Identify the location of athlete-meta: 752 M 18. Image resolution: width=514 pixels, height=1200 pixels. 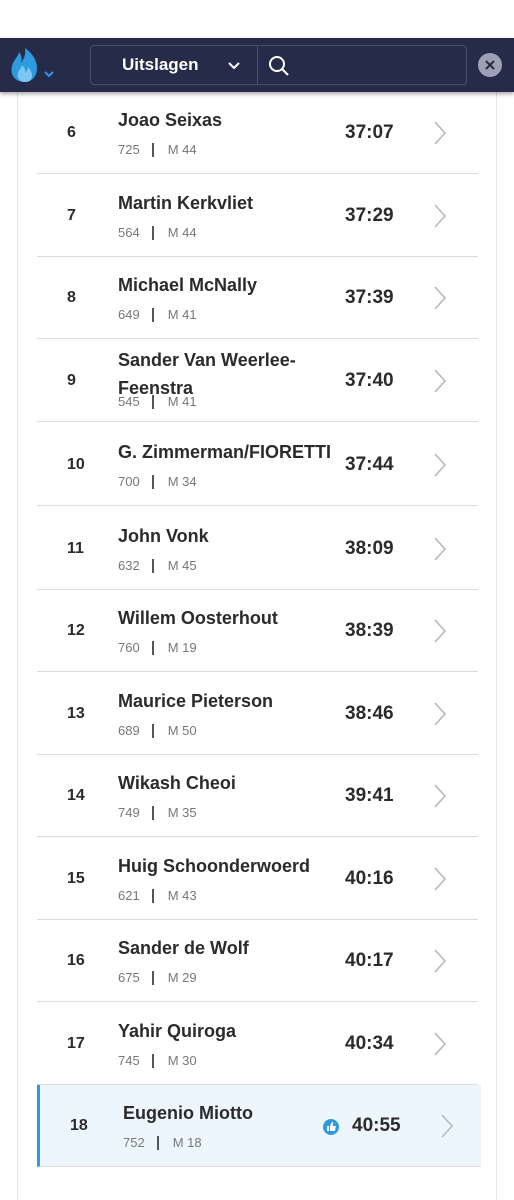
(162, 1142).